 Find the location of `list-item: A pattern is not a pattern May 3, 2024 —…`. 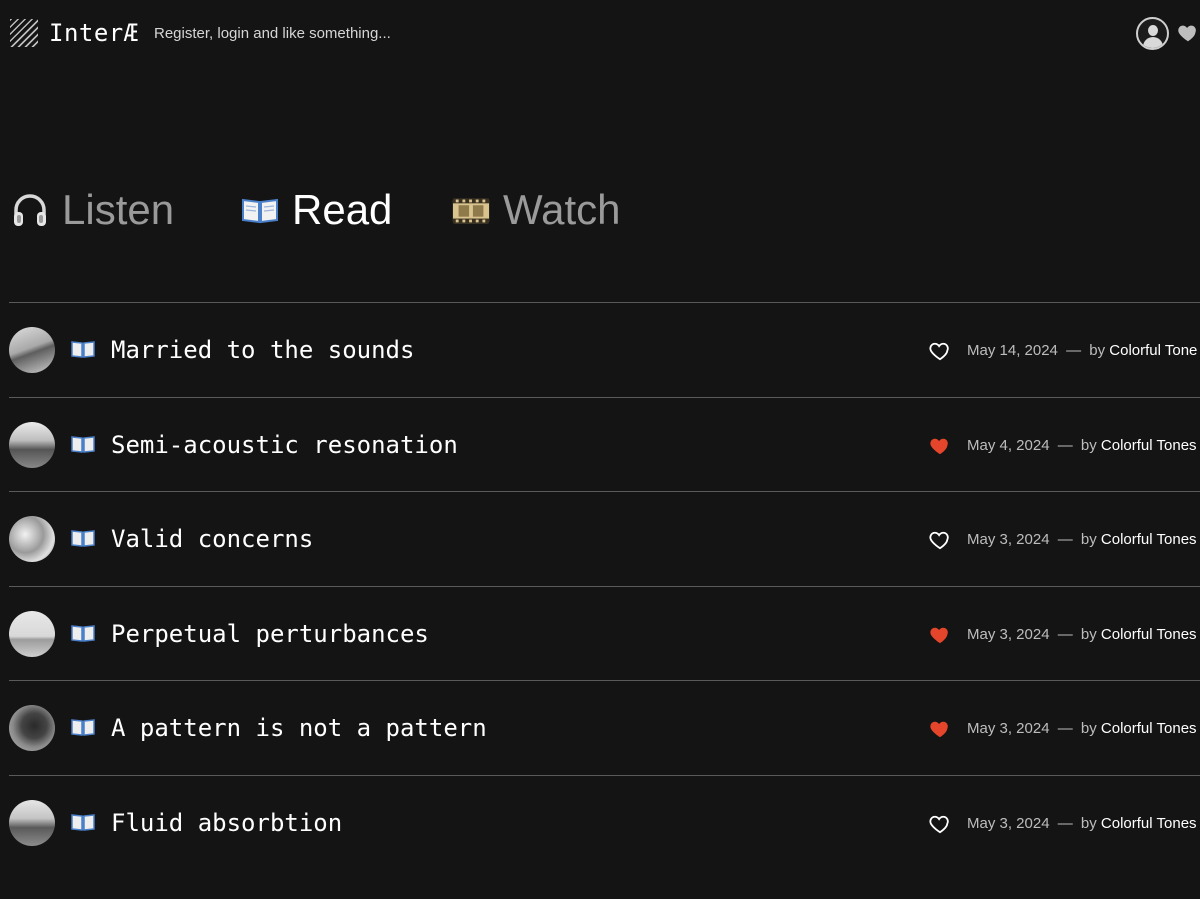

list-item: A pattern is not a pattern May 3, 2024 —… is located at coordinates (604, 727).